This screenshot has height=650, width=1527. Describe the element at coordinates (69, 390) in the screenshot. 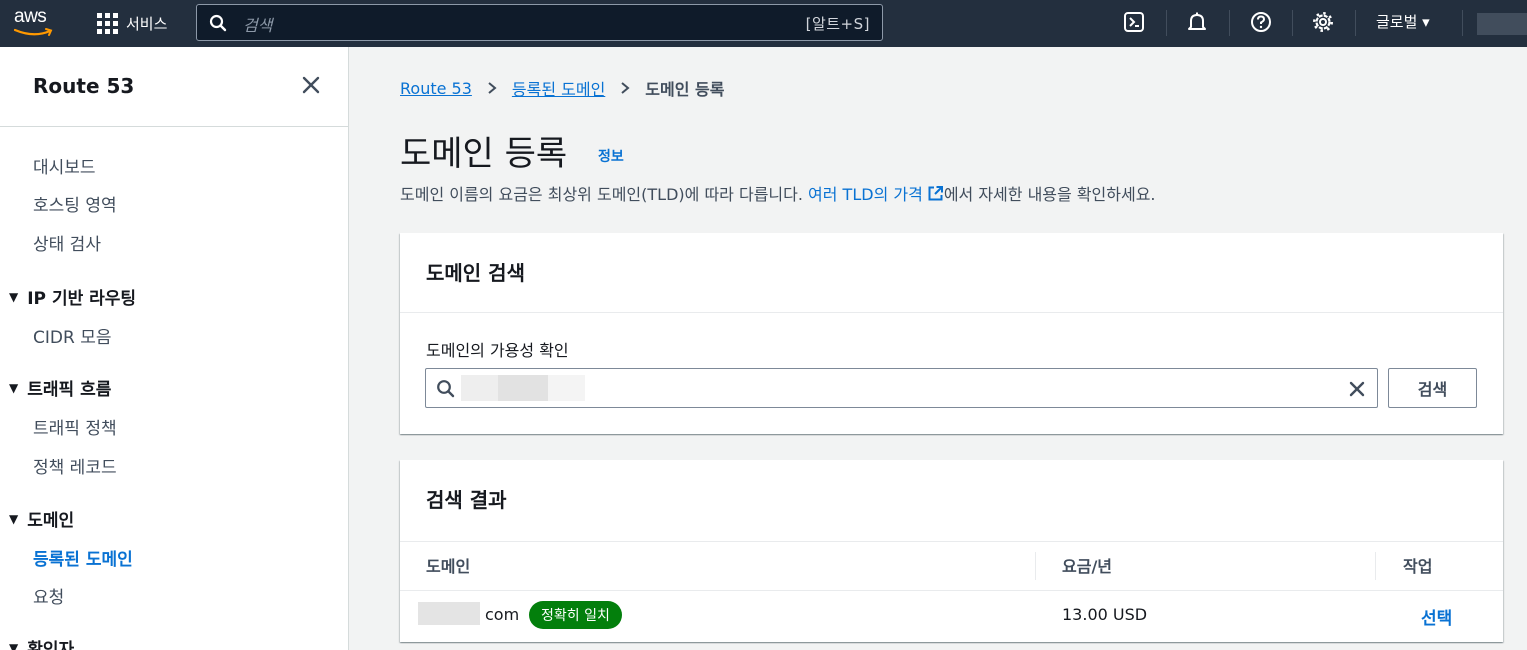

I see `sidebar-section-label: 트래픽 흐름` at that location.